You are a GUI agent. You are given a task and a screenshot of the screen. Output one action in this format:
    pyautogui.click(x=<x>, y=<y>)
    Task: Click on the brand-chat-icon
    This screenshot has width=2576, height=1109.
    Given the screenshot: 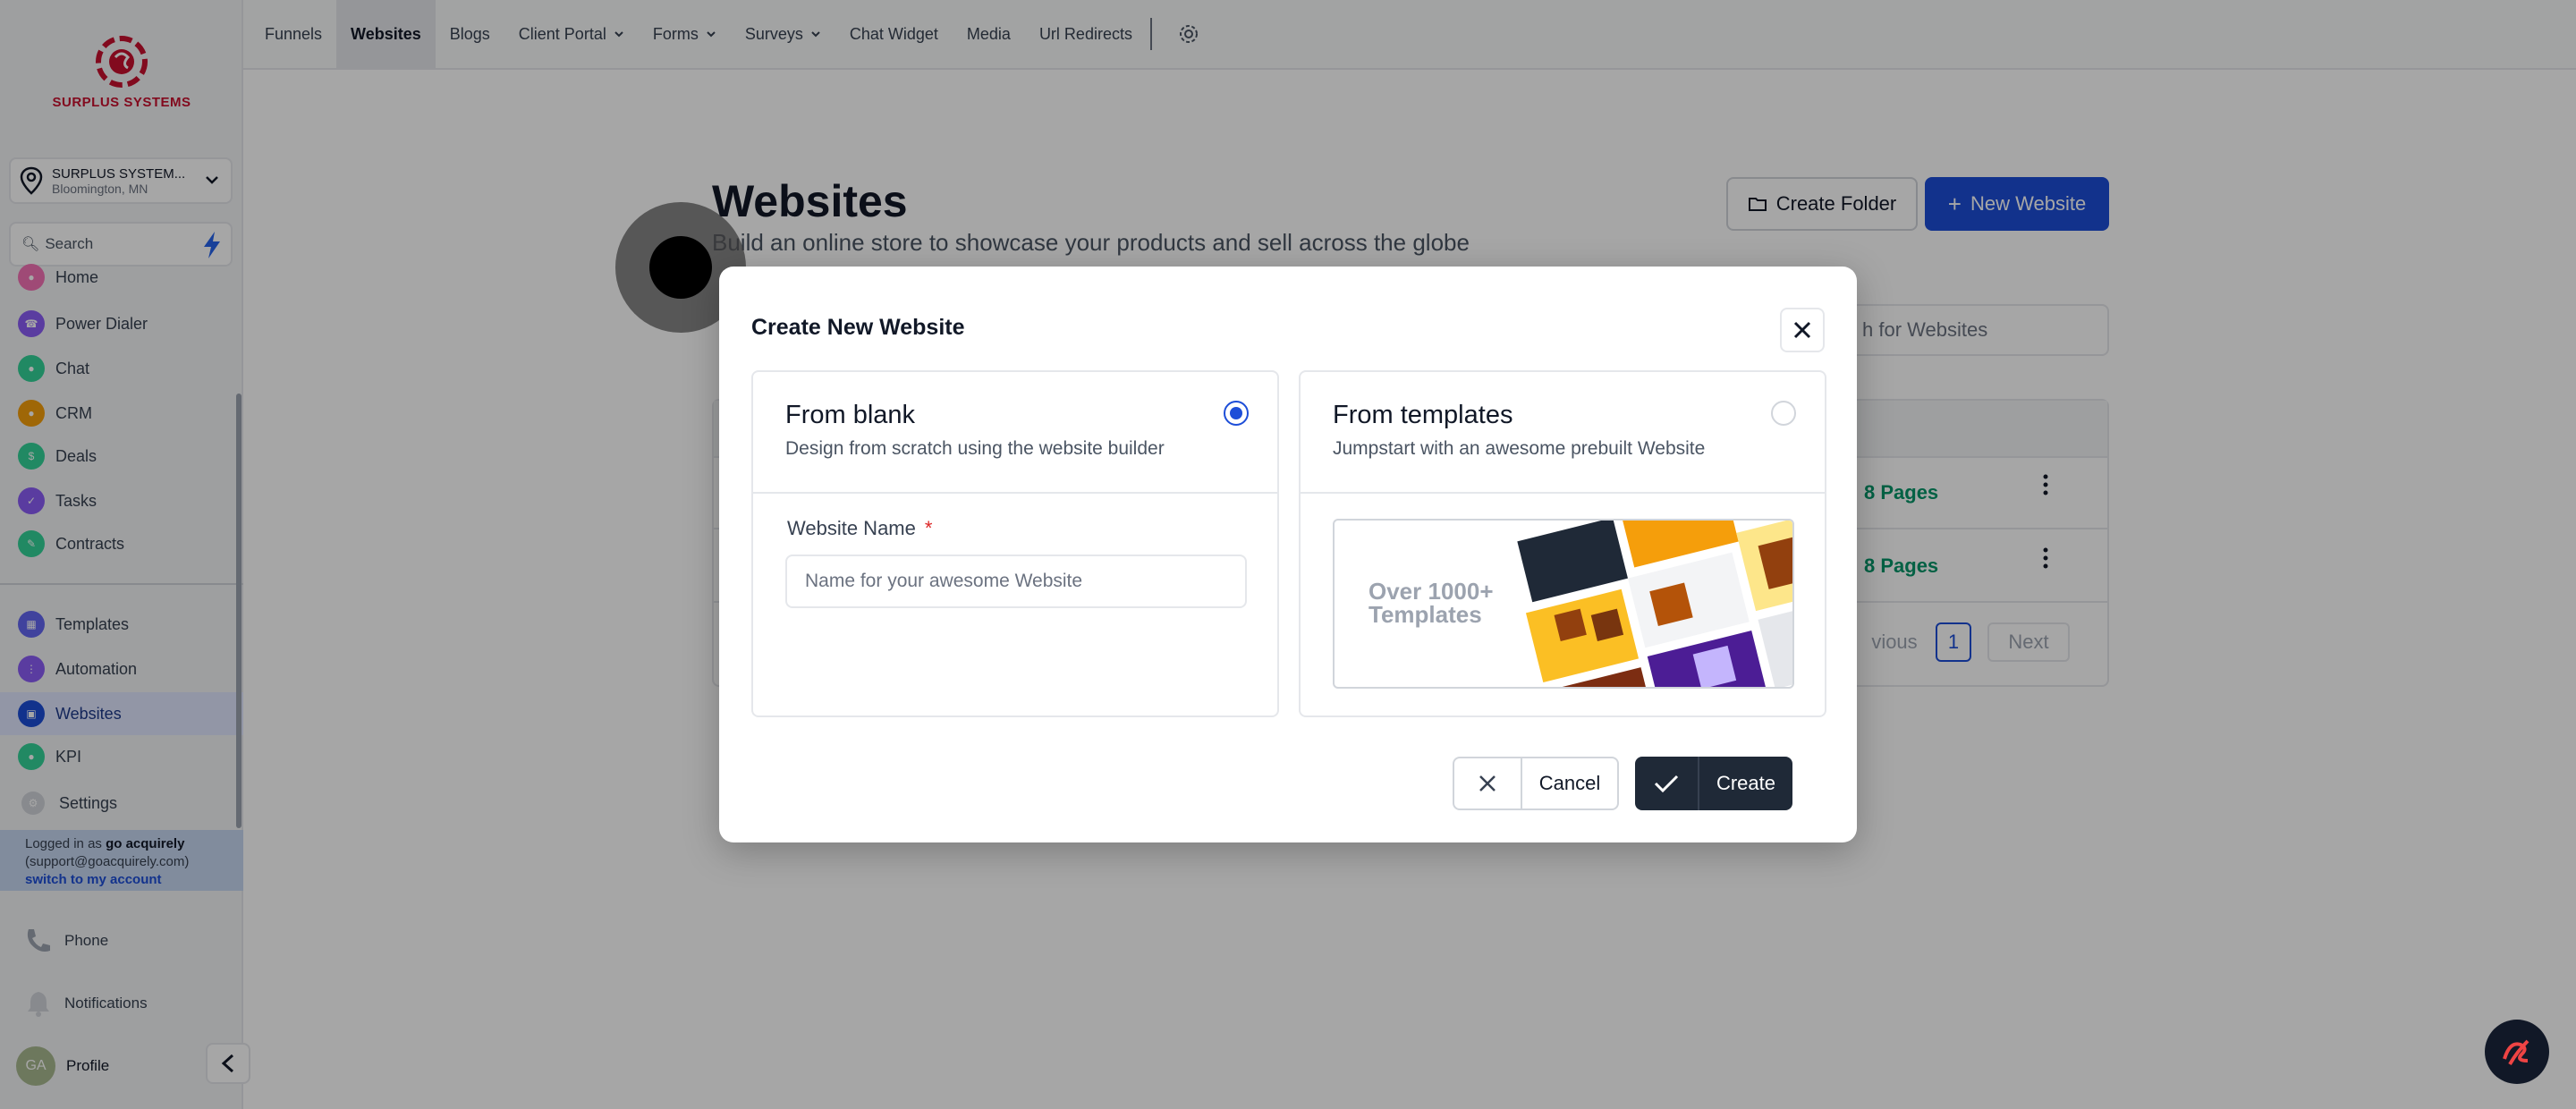 What is the action you would take?
    pyautogui.click(x=2516, y=1052)
    